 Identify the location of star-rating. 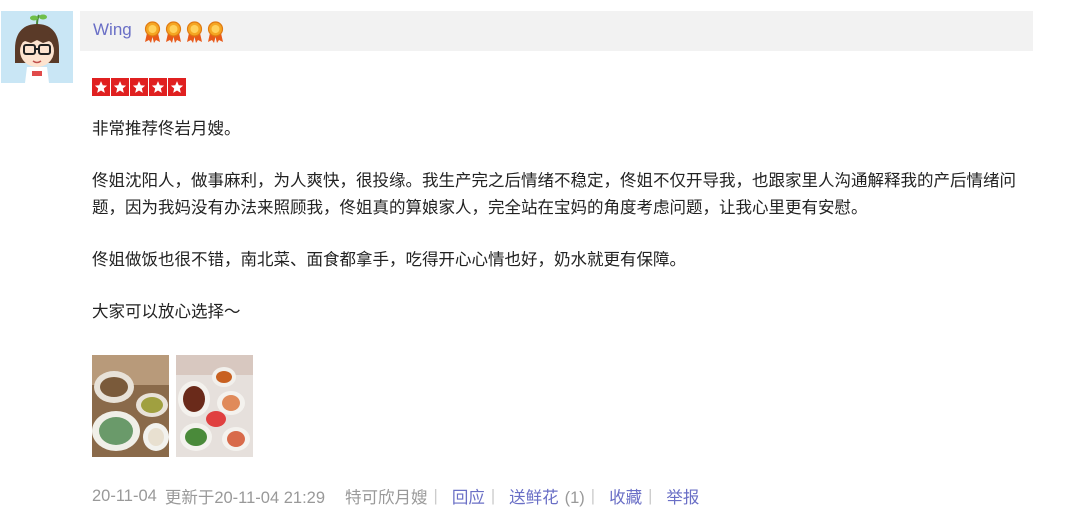
(139, 87).